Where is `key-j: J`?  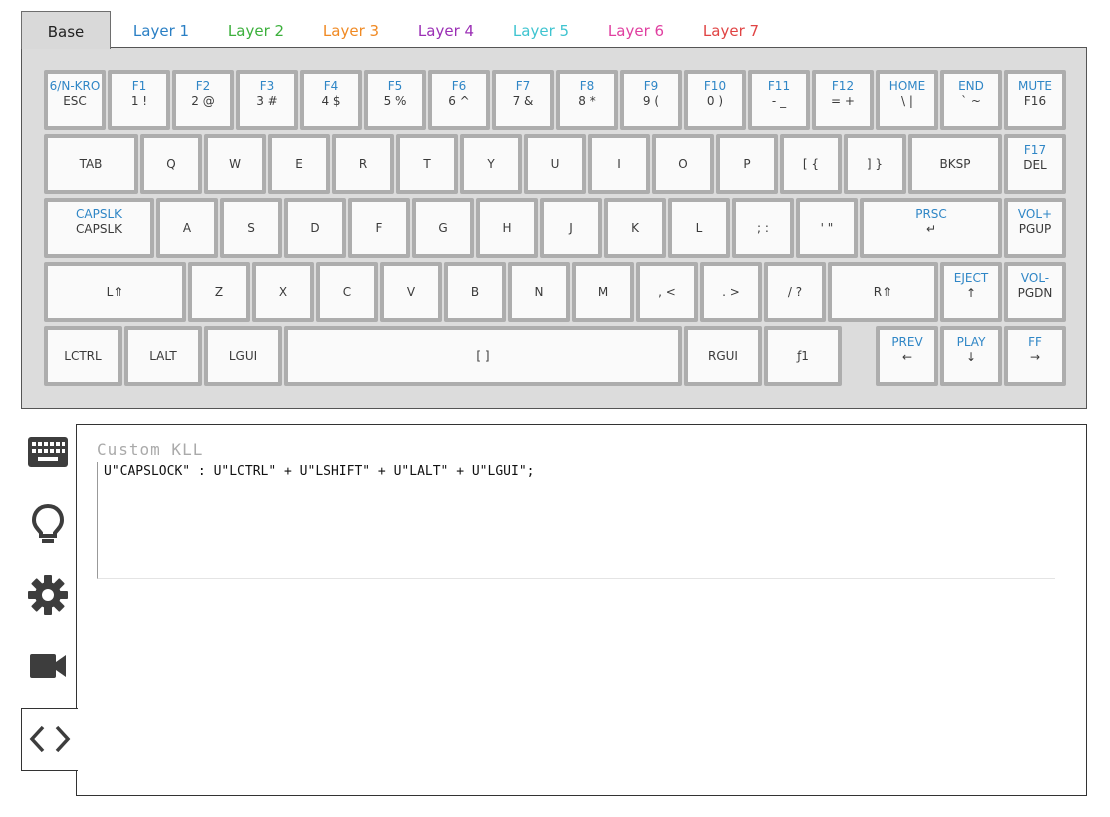
key-j: J is located at coordinates (571, 228).